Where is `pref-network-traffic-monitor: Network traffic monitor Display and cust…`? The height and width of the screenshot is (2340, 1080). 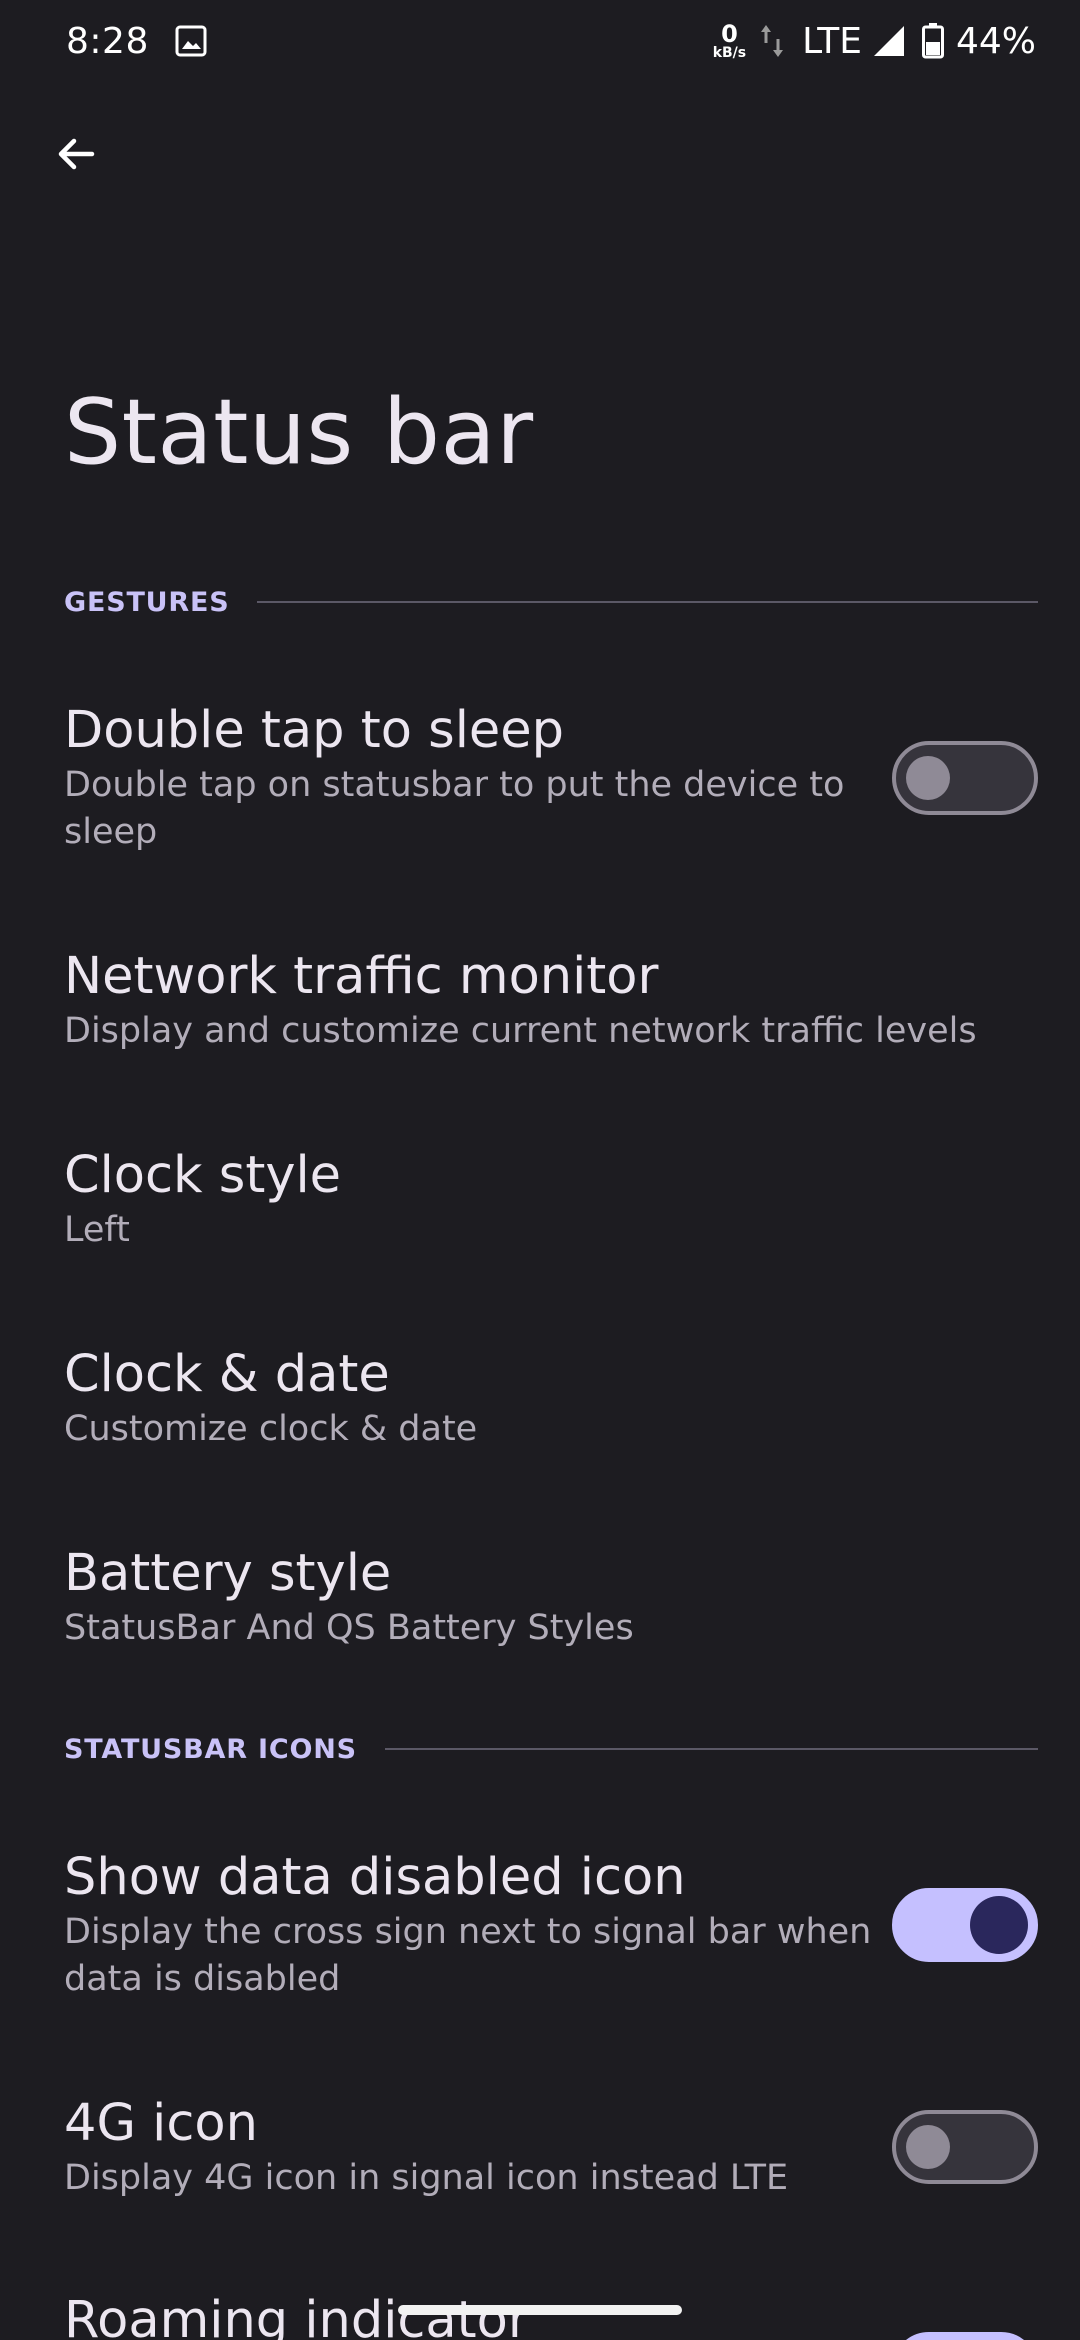
pref-network-traffic-monitor: Network traffic monitor Display and cust… is located at coordinates (551, 1000).